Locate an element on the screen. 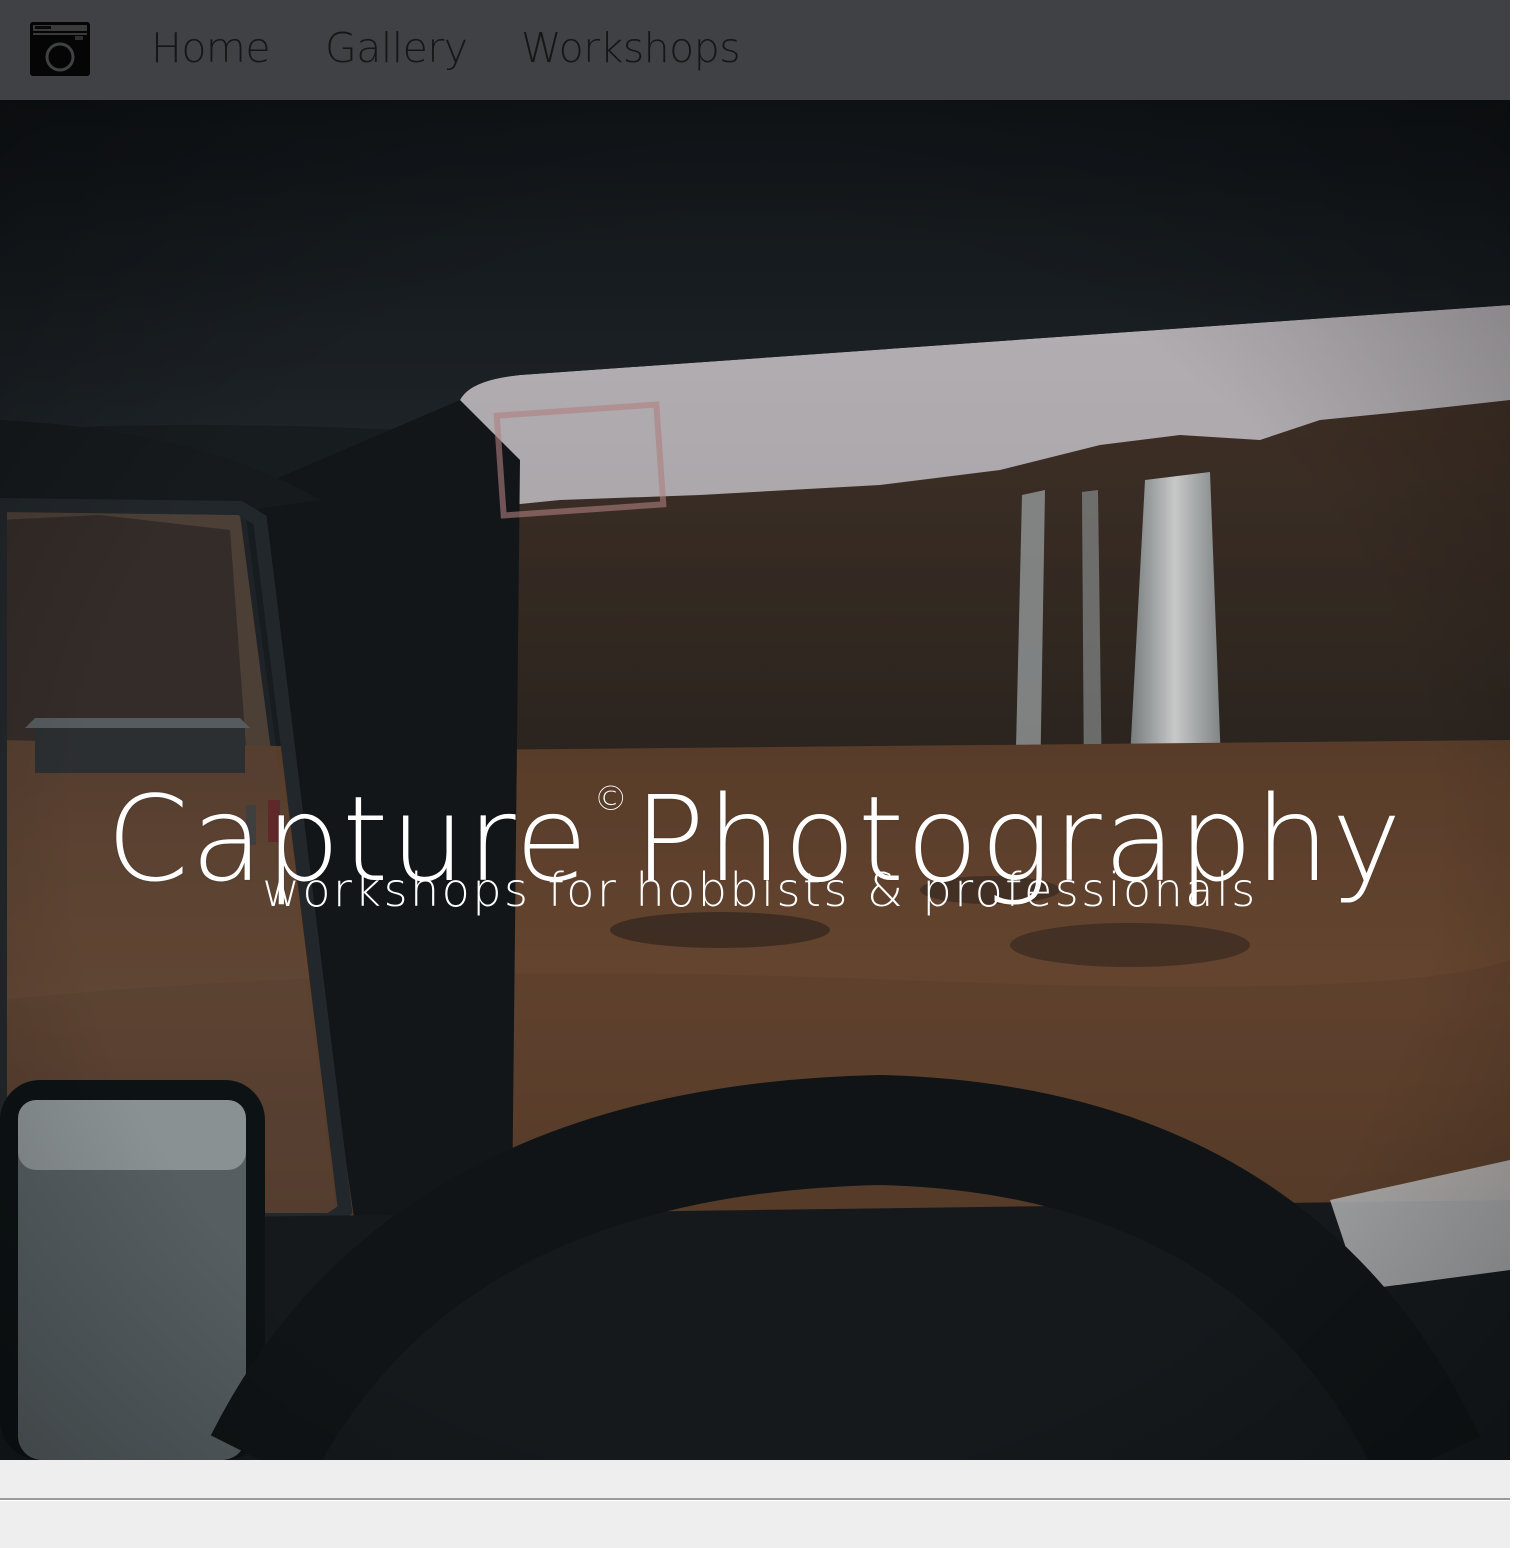 The image size is (1514, 1548). camera-logo-icon is located at coordinates (60, 49).